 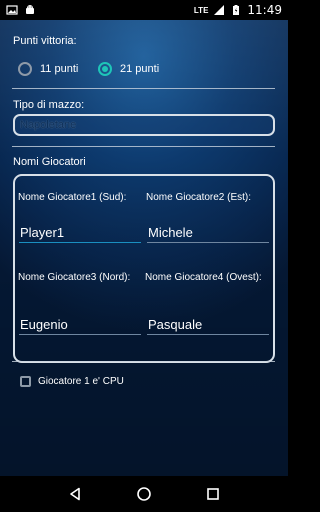 I want to click on radio-unchecked-icon, so click(x=25, y=69).